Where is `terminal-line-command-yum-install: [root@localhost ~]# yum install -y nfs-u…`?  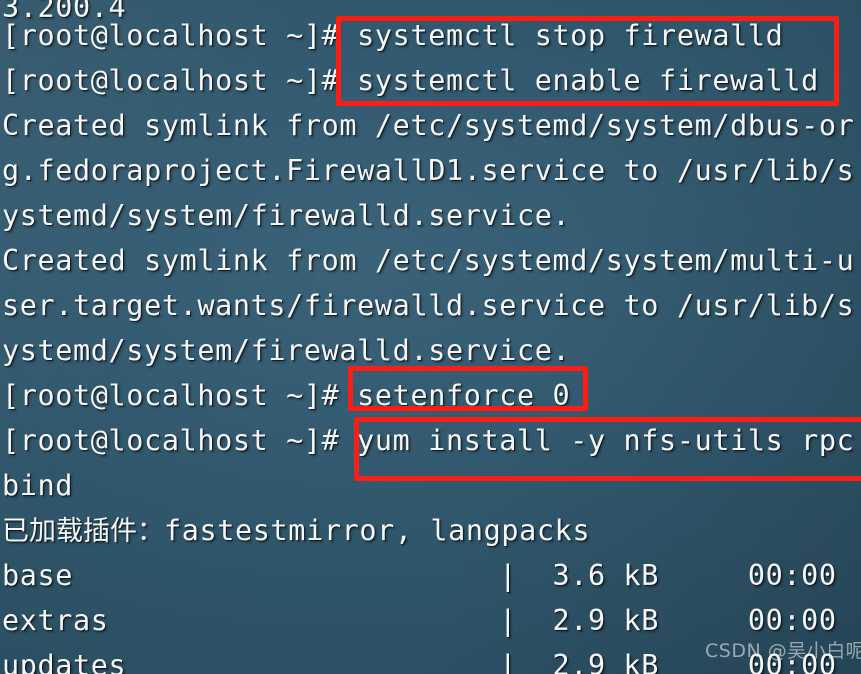 terminal-line-command-yum-install: [root@localhost ~]# yum install -y nfs-u… is located at coordinates (428, 440).